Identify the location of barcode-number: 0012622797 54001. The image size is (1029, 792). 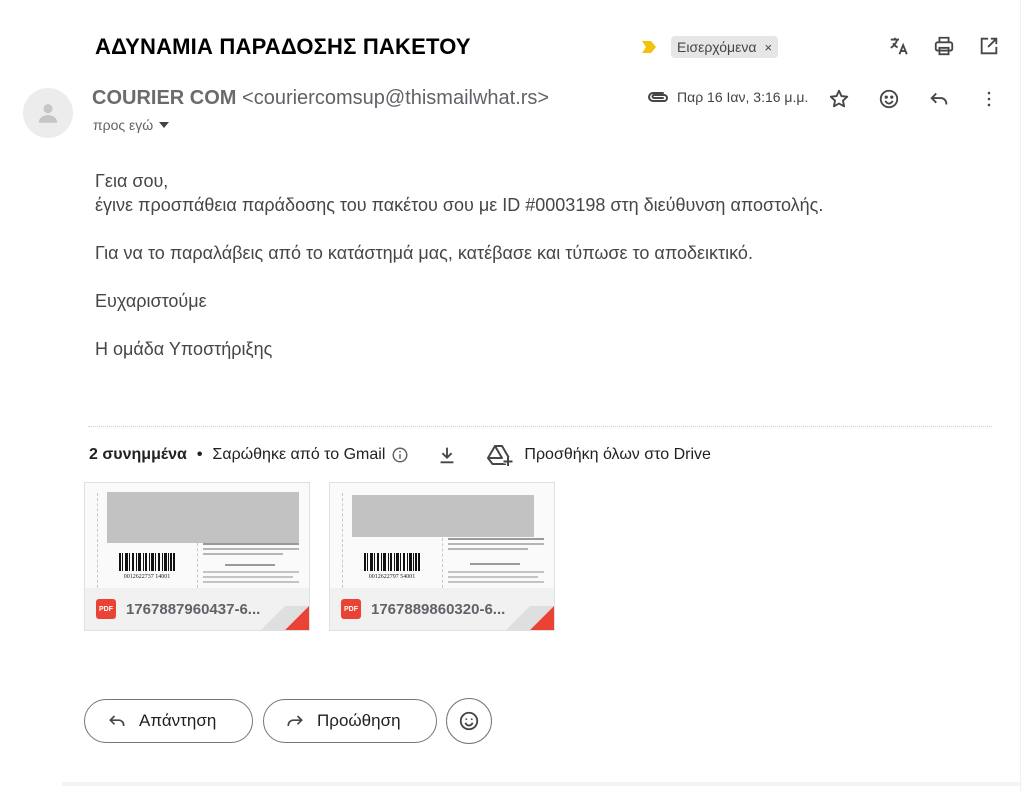
(392, 577).